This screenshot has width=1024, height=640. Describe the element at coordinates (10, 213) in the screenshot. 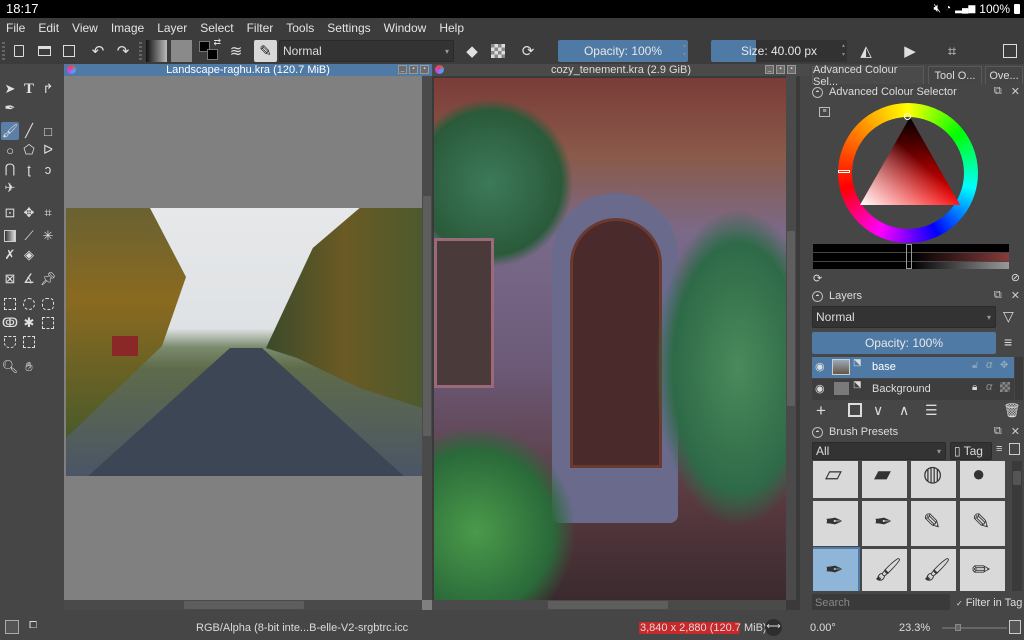

I see `transform-tool: ⊡` at that location.